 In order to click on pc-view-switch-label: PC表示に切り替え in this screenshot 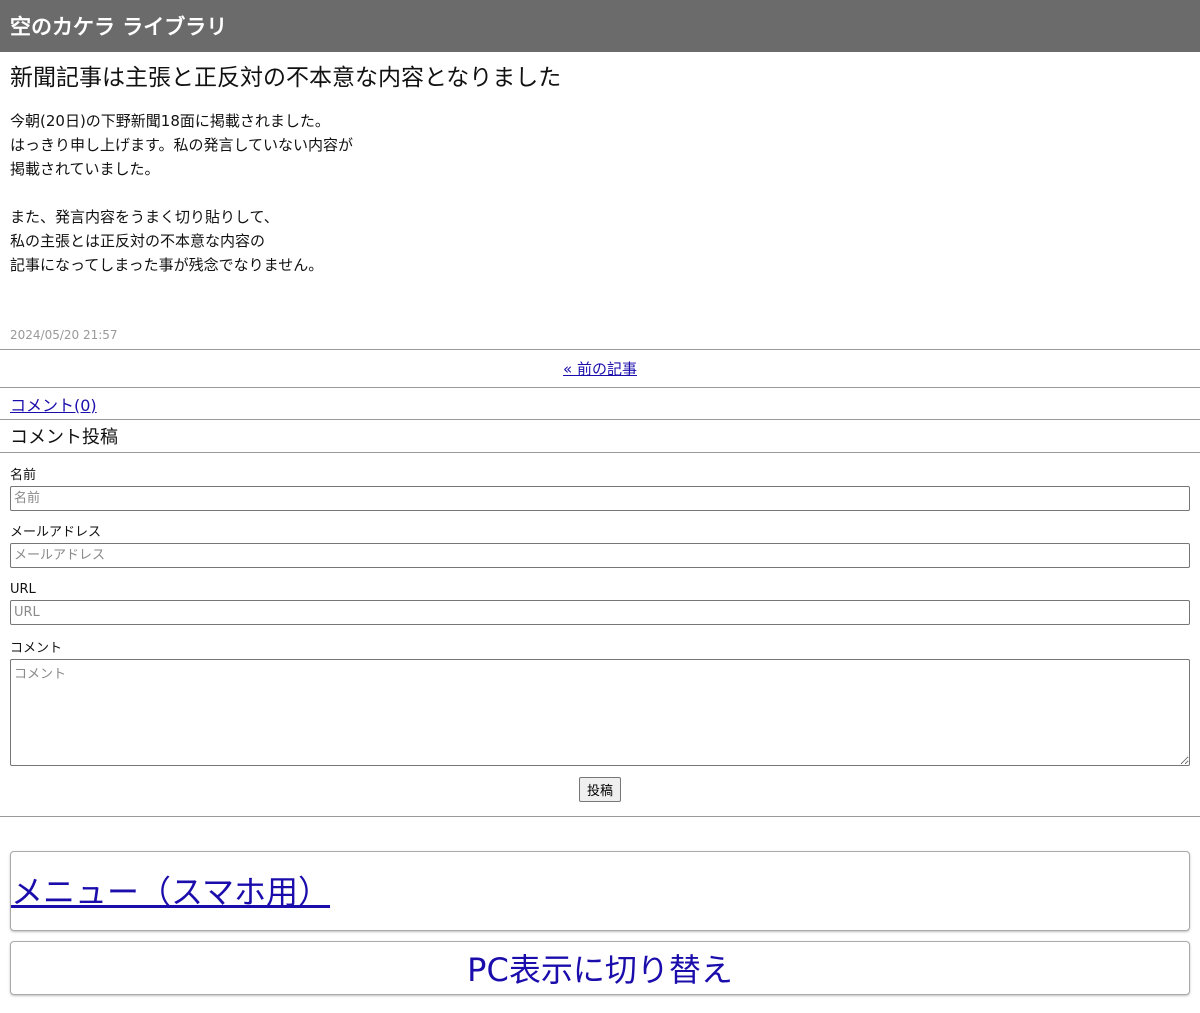, I will do `click(600, 968)`.